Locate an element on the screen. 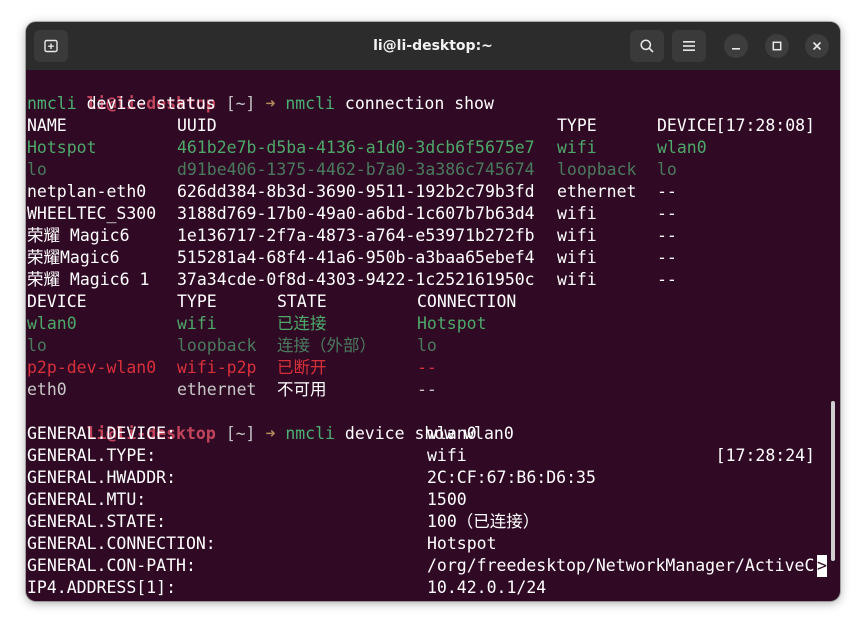 The width and height of the screenshot is (866, 629). cell-device: lo is located at coordinates (667, 169).